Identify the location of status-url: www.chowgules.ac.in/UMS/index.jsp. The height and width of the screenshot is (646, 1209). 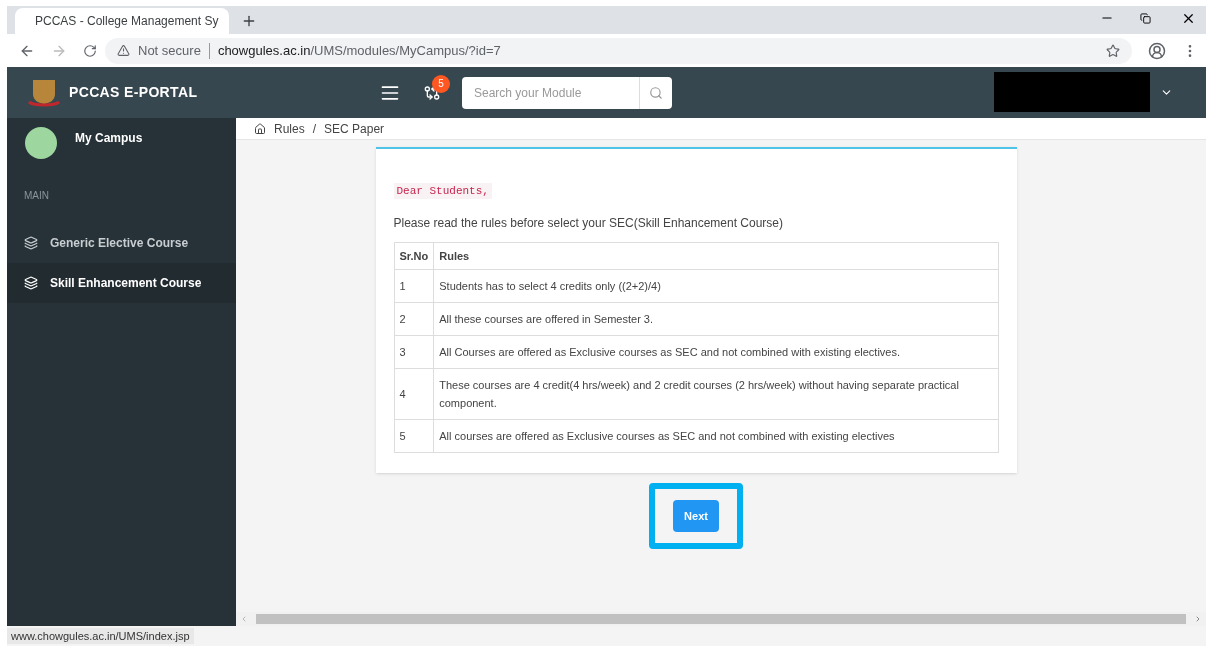
(100, 636).